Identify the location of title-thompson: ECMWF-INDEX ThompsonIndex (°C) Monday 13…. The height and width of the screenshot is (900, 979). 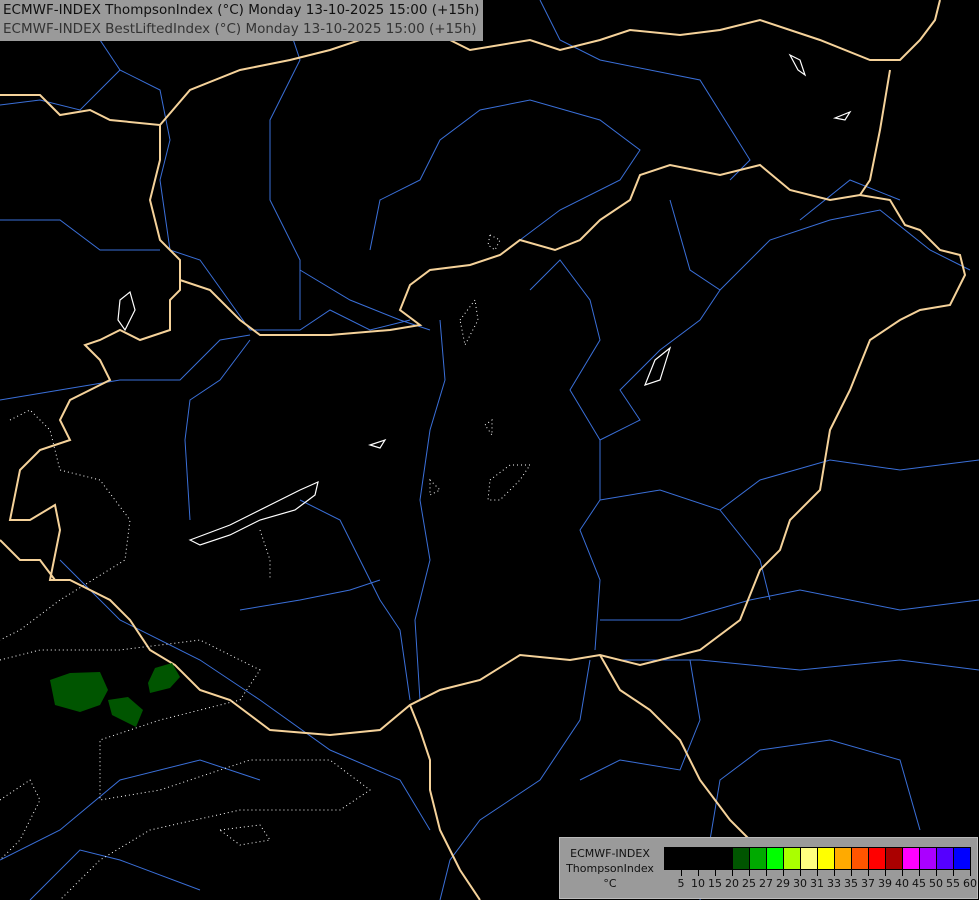
(241, 10).